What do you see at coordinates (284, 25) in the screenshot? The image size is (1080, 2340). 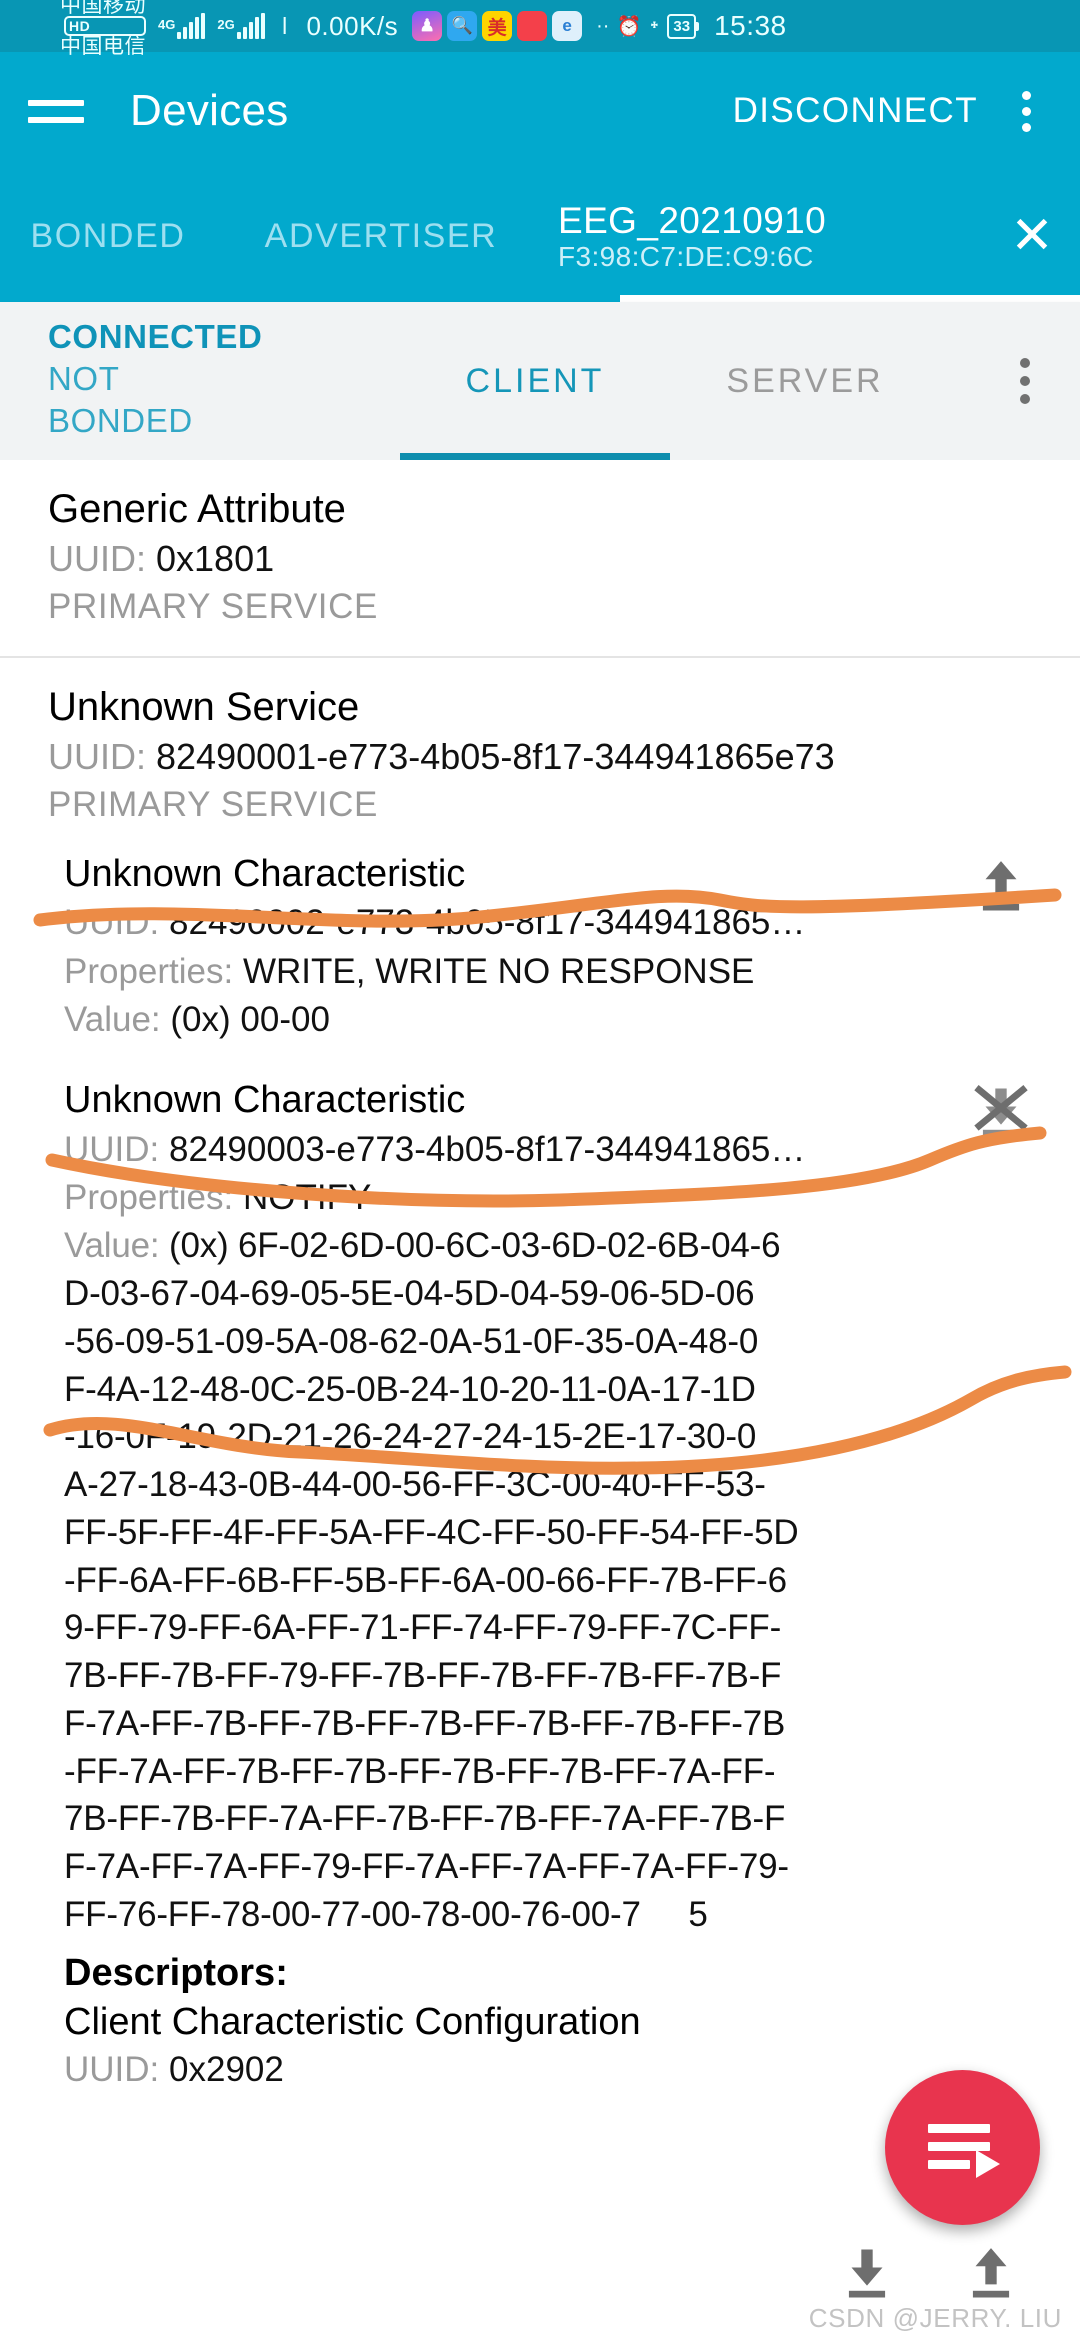 I see `wifi-icon: ⏽` at bounding box center [284, 25].